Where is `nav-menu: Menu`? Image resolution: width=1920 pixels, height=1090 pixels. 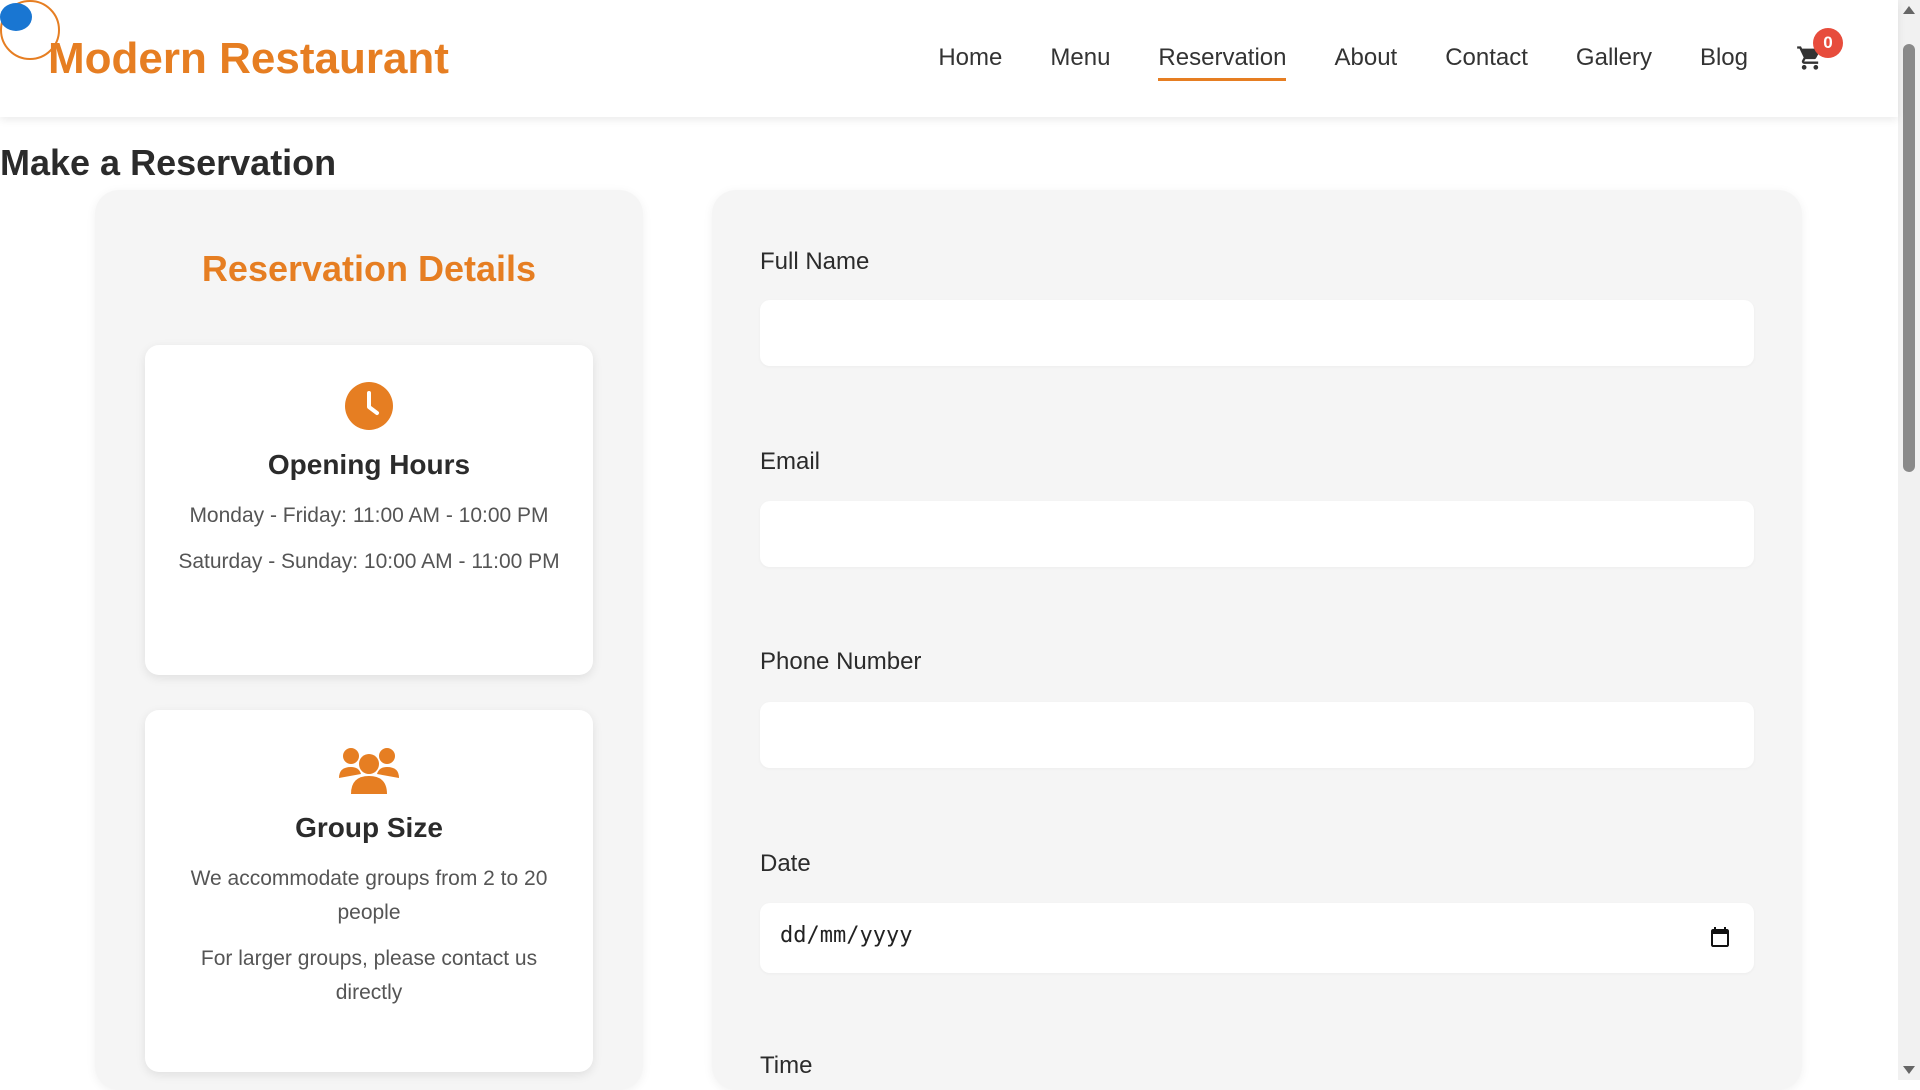 nav-menu: Menu is located at coordinates (1080, 62).